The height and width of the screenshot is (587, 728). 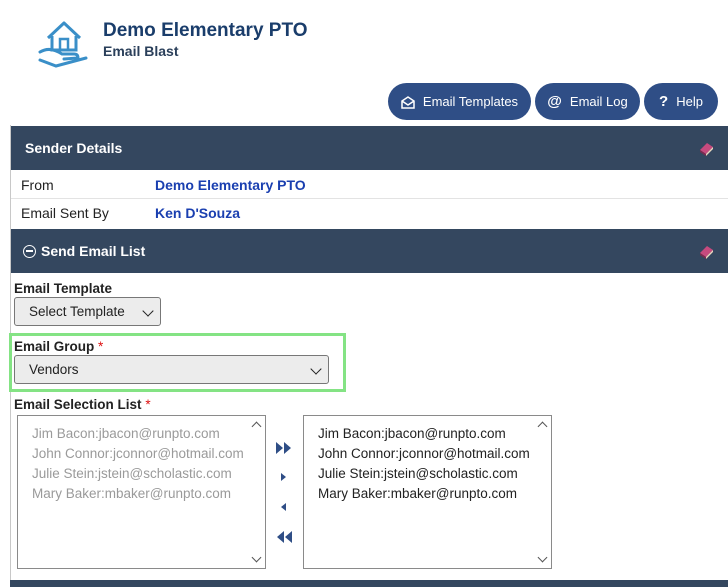 I want to click on email-templates-button: Email Templates, so click(x=459, y=101).